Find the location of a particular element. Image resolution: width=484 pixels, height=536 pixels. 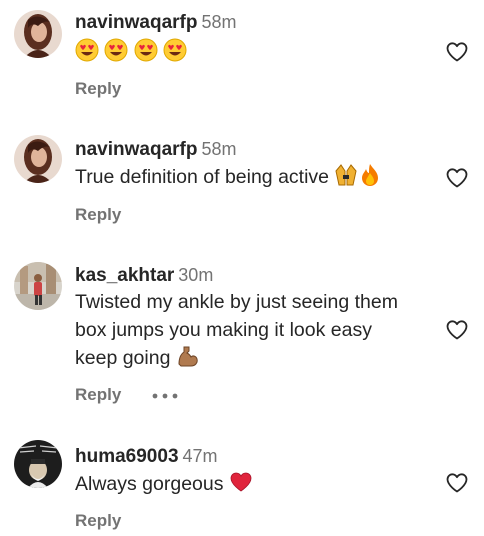

flexed-biceps-emoji is located at coordinates (188, 356).